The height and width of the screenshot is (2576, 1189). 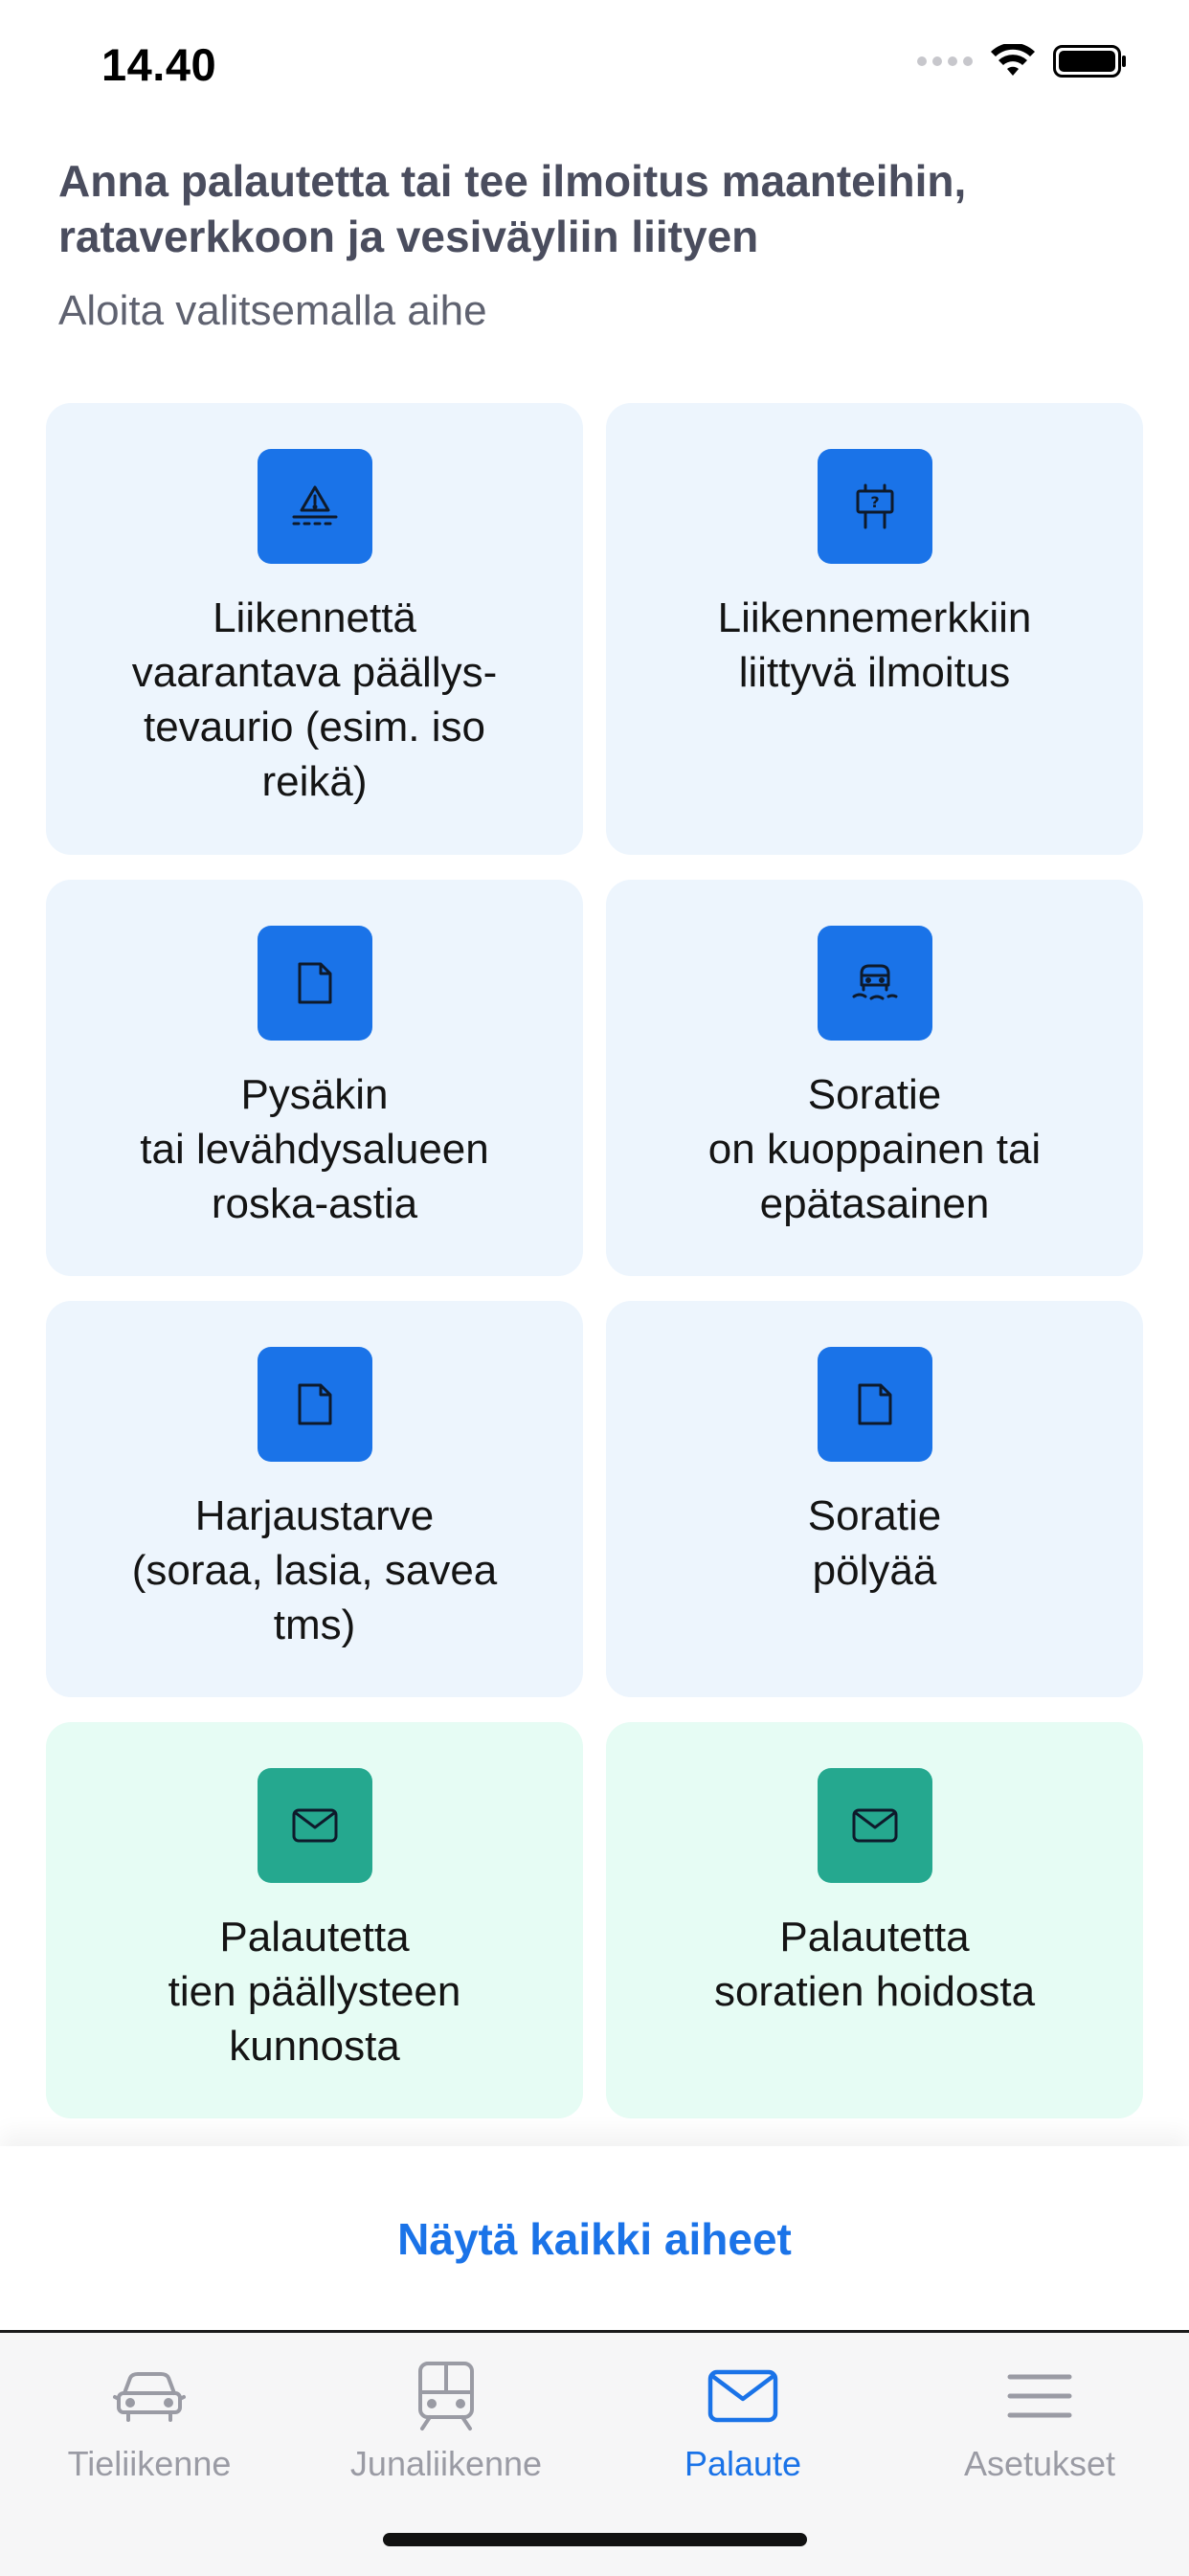 I want to click on topic-card-gravel-road-maintenance-feedback: Palautetta soratien hoidosta, so click(x=874, y=1920).